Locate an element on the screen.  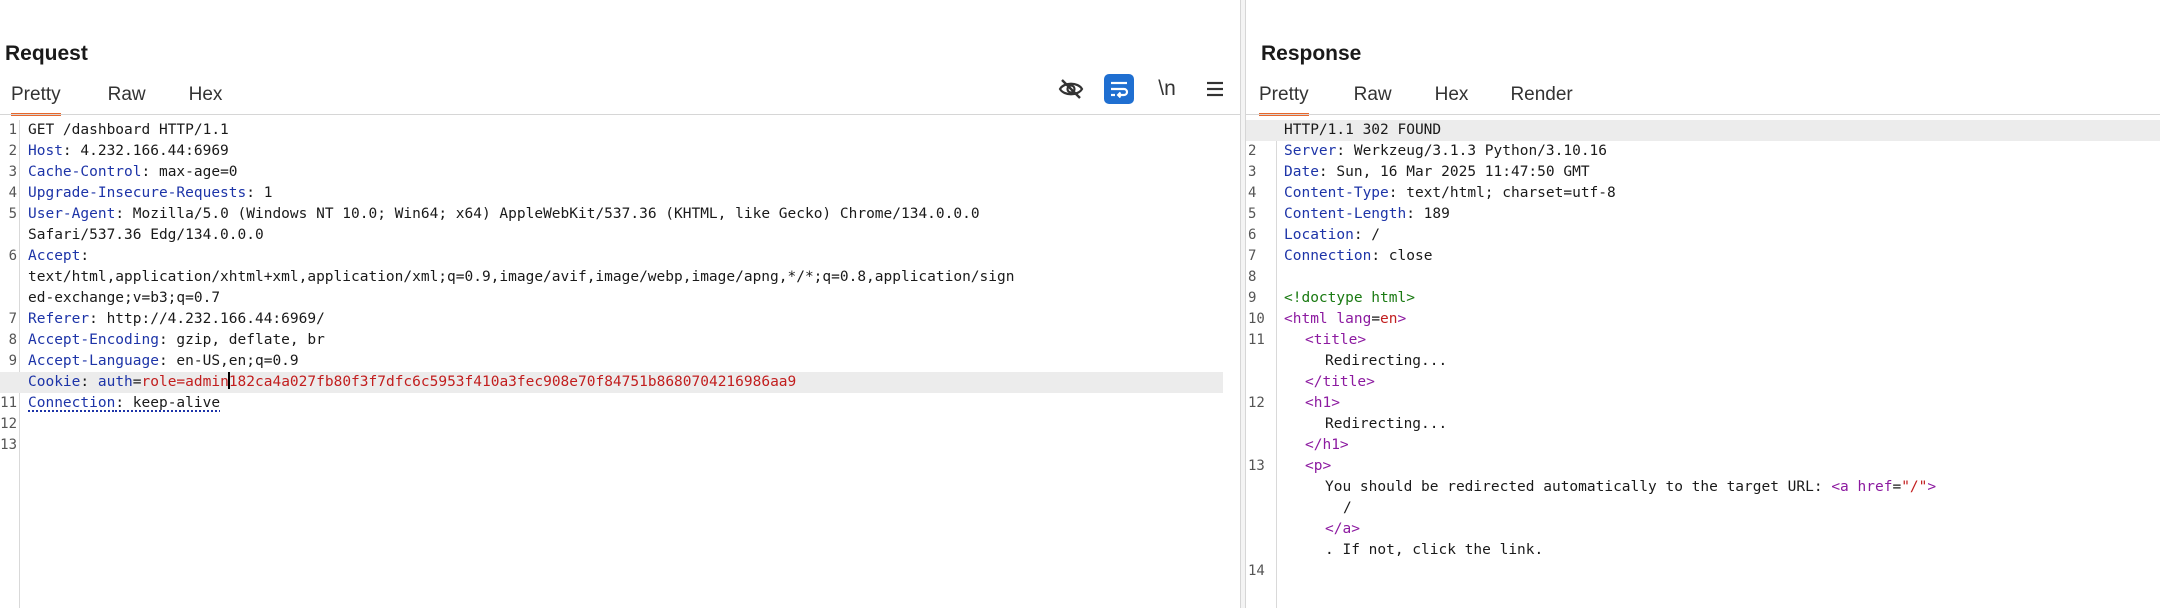
header-name: Accept-Language is located at coordinates (93, 361).